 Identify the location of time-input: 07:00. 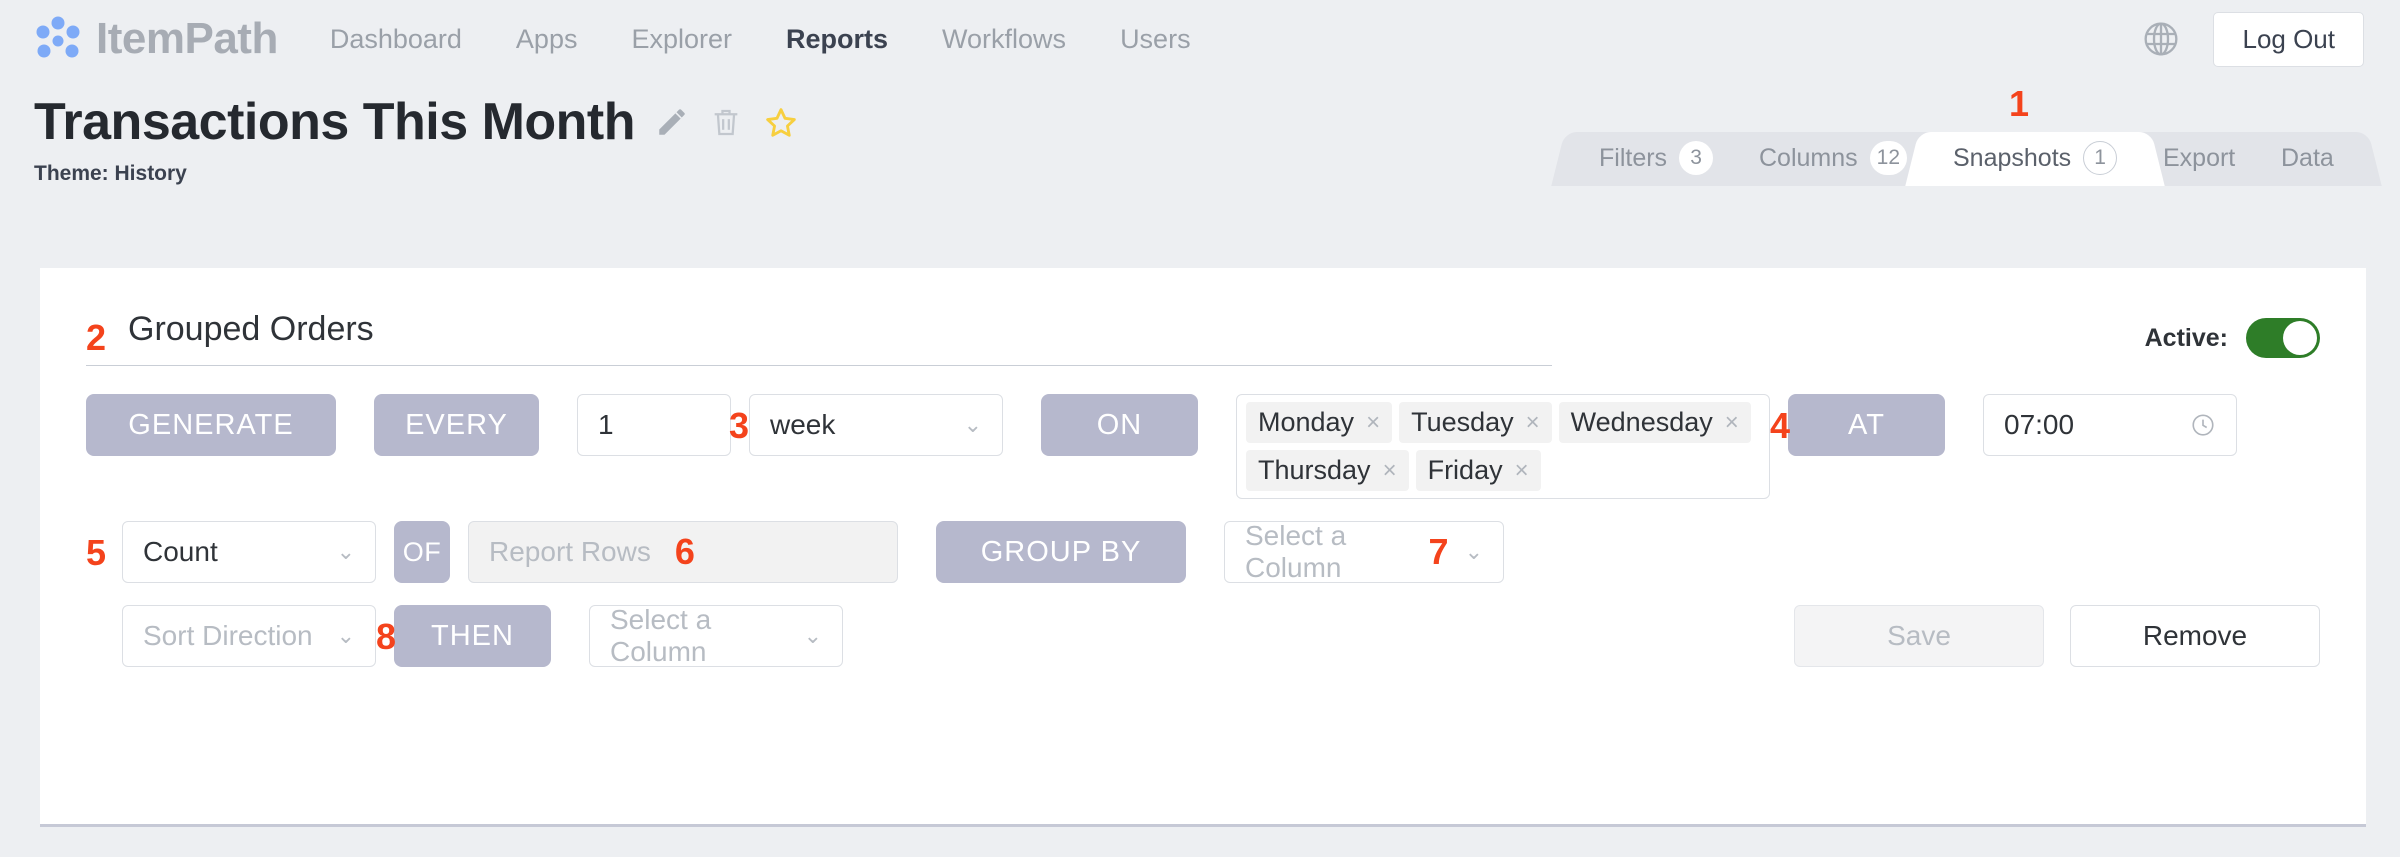
(2110, 425).